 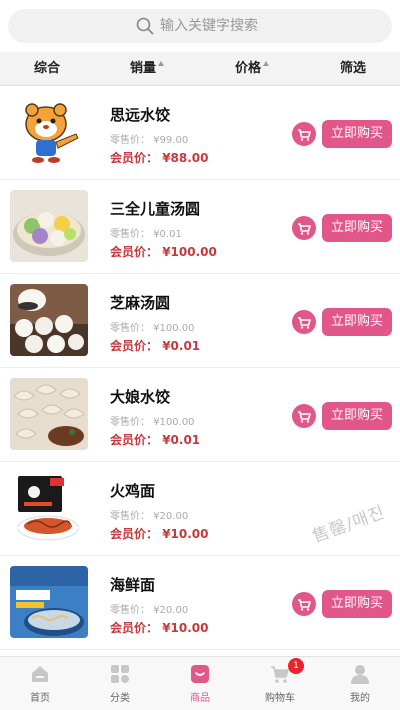 What do you see at coordinates (140, 114) in the screenshot?
I see `product-name: 思远水饺` at bounding box center [140, 114].